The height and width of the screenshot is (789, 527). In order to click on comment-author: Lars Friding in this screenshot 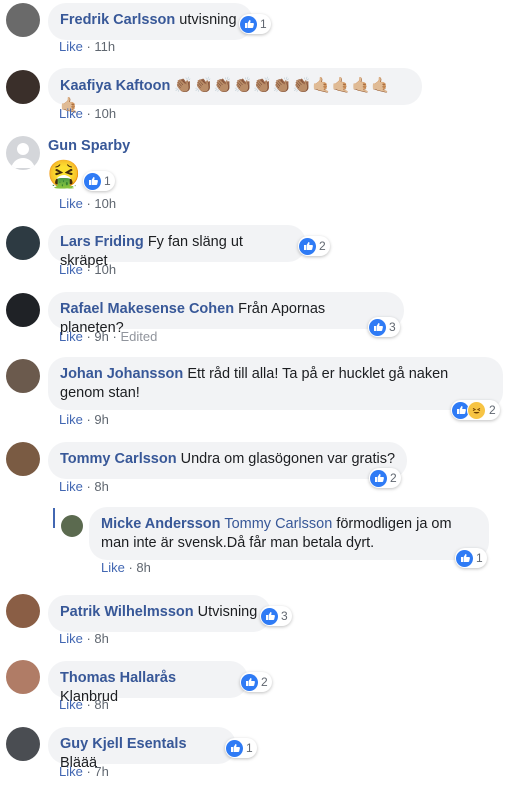, I will do `click(102, 242)`.